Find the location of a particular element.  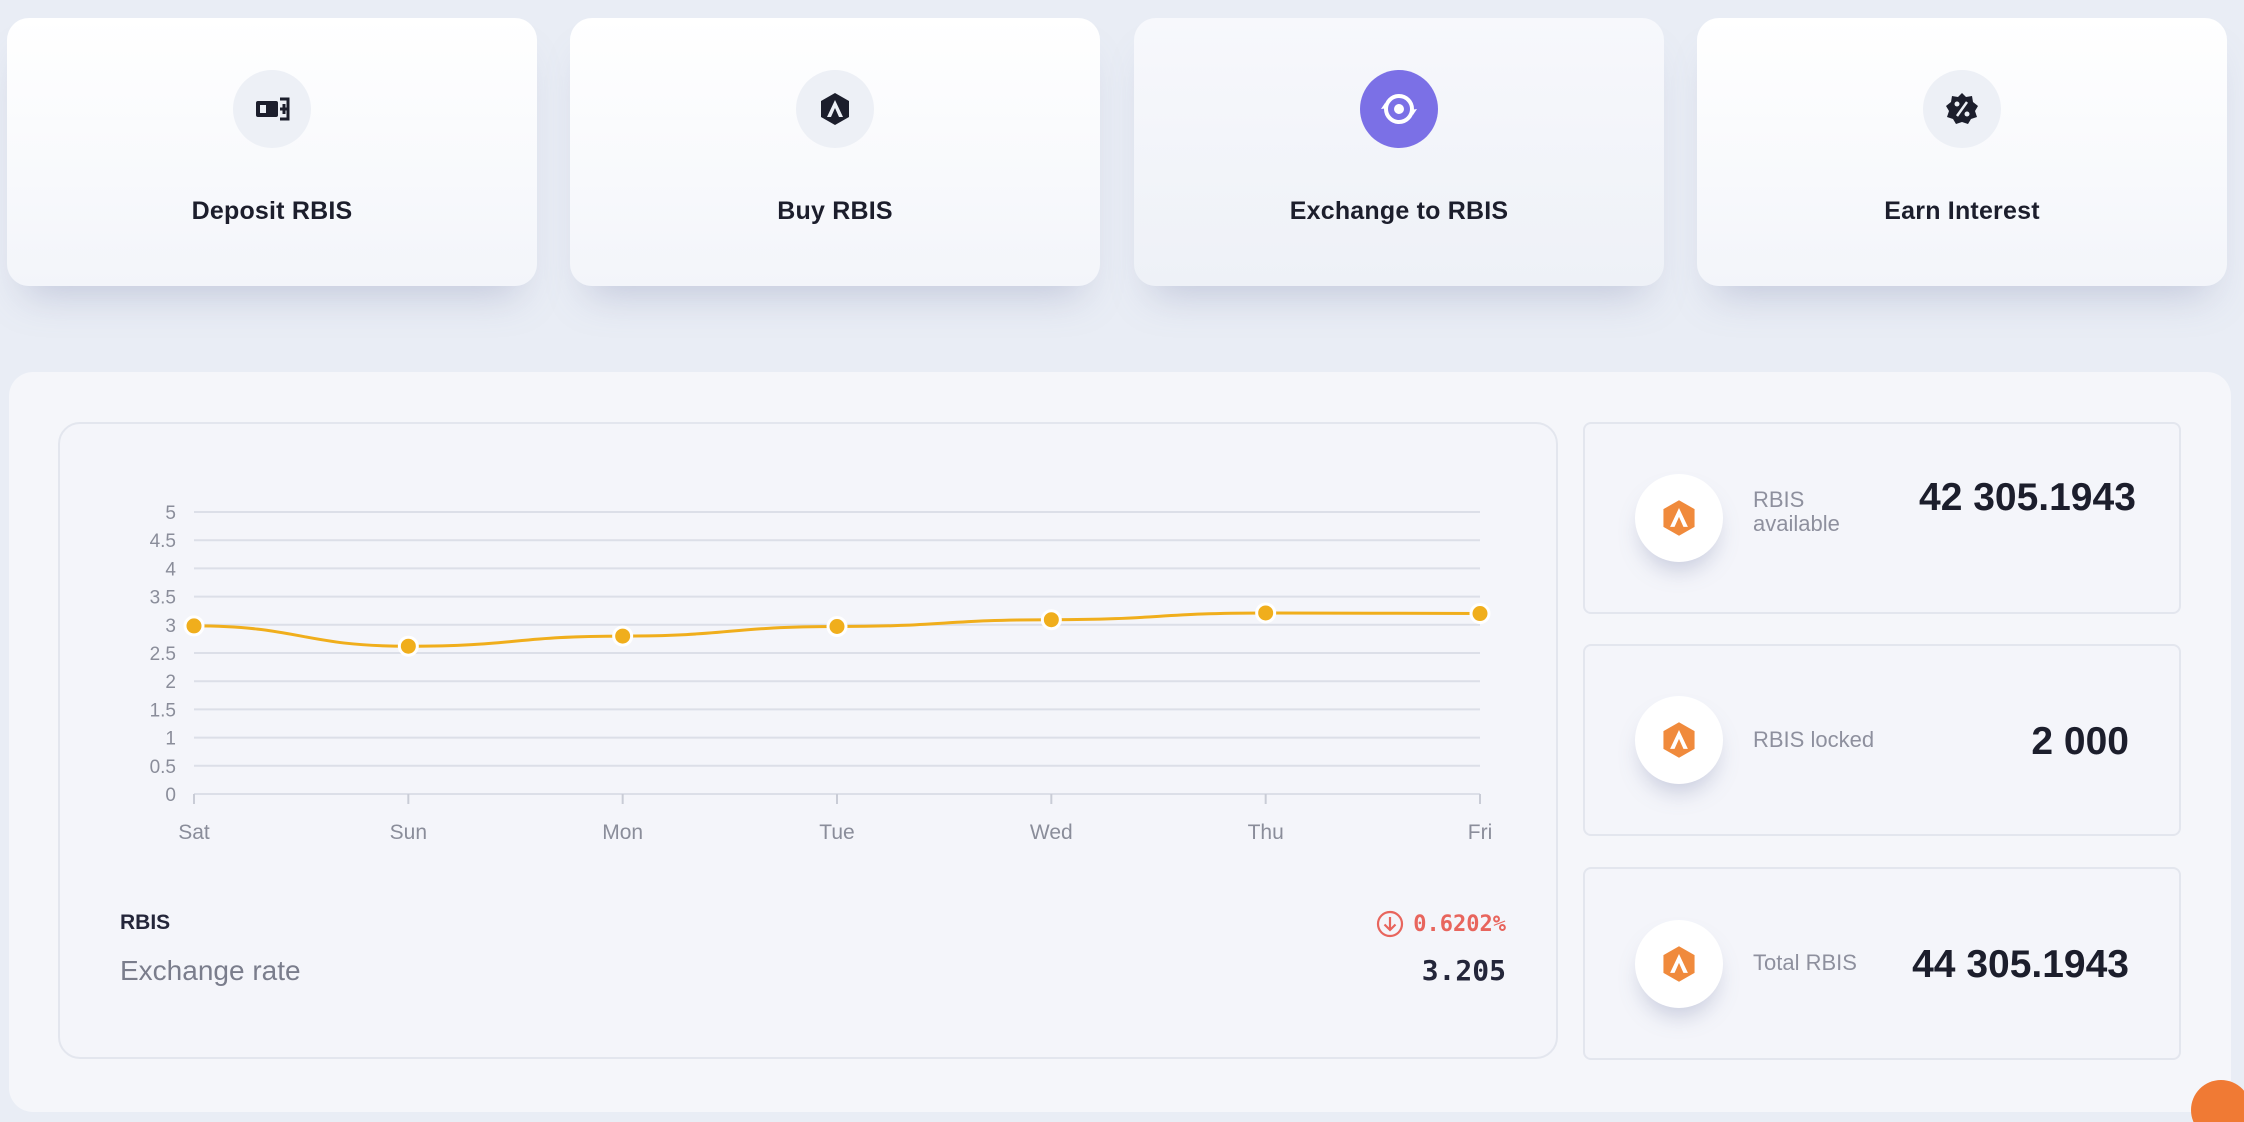

arrow-down-circle-icon is located at coordinates (1390, 924).